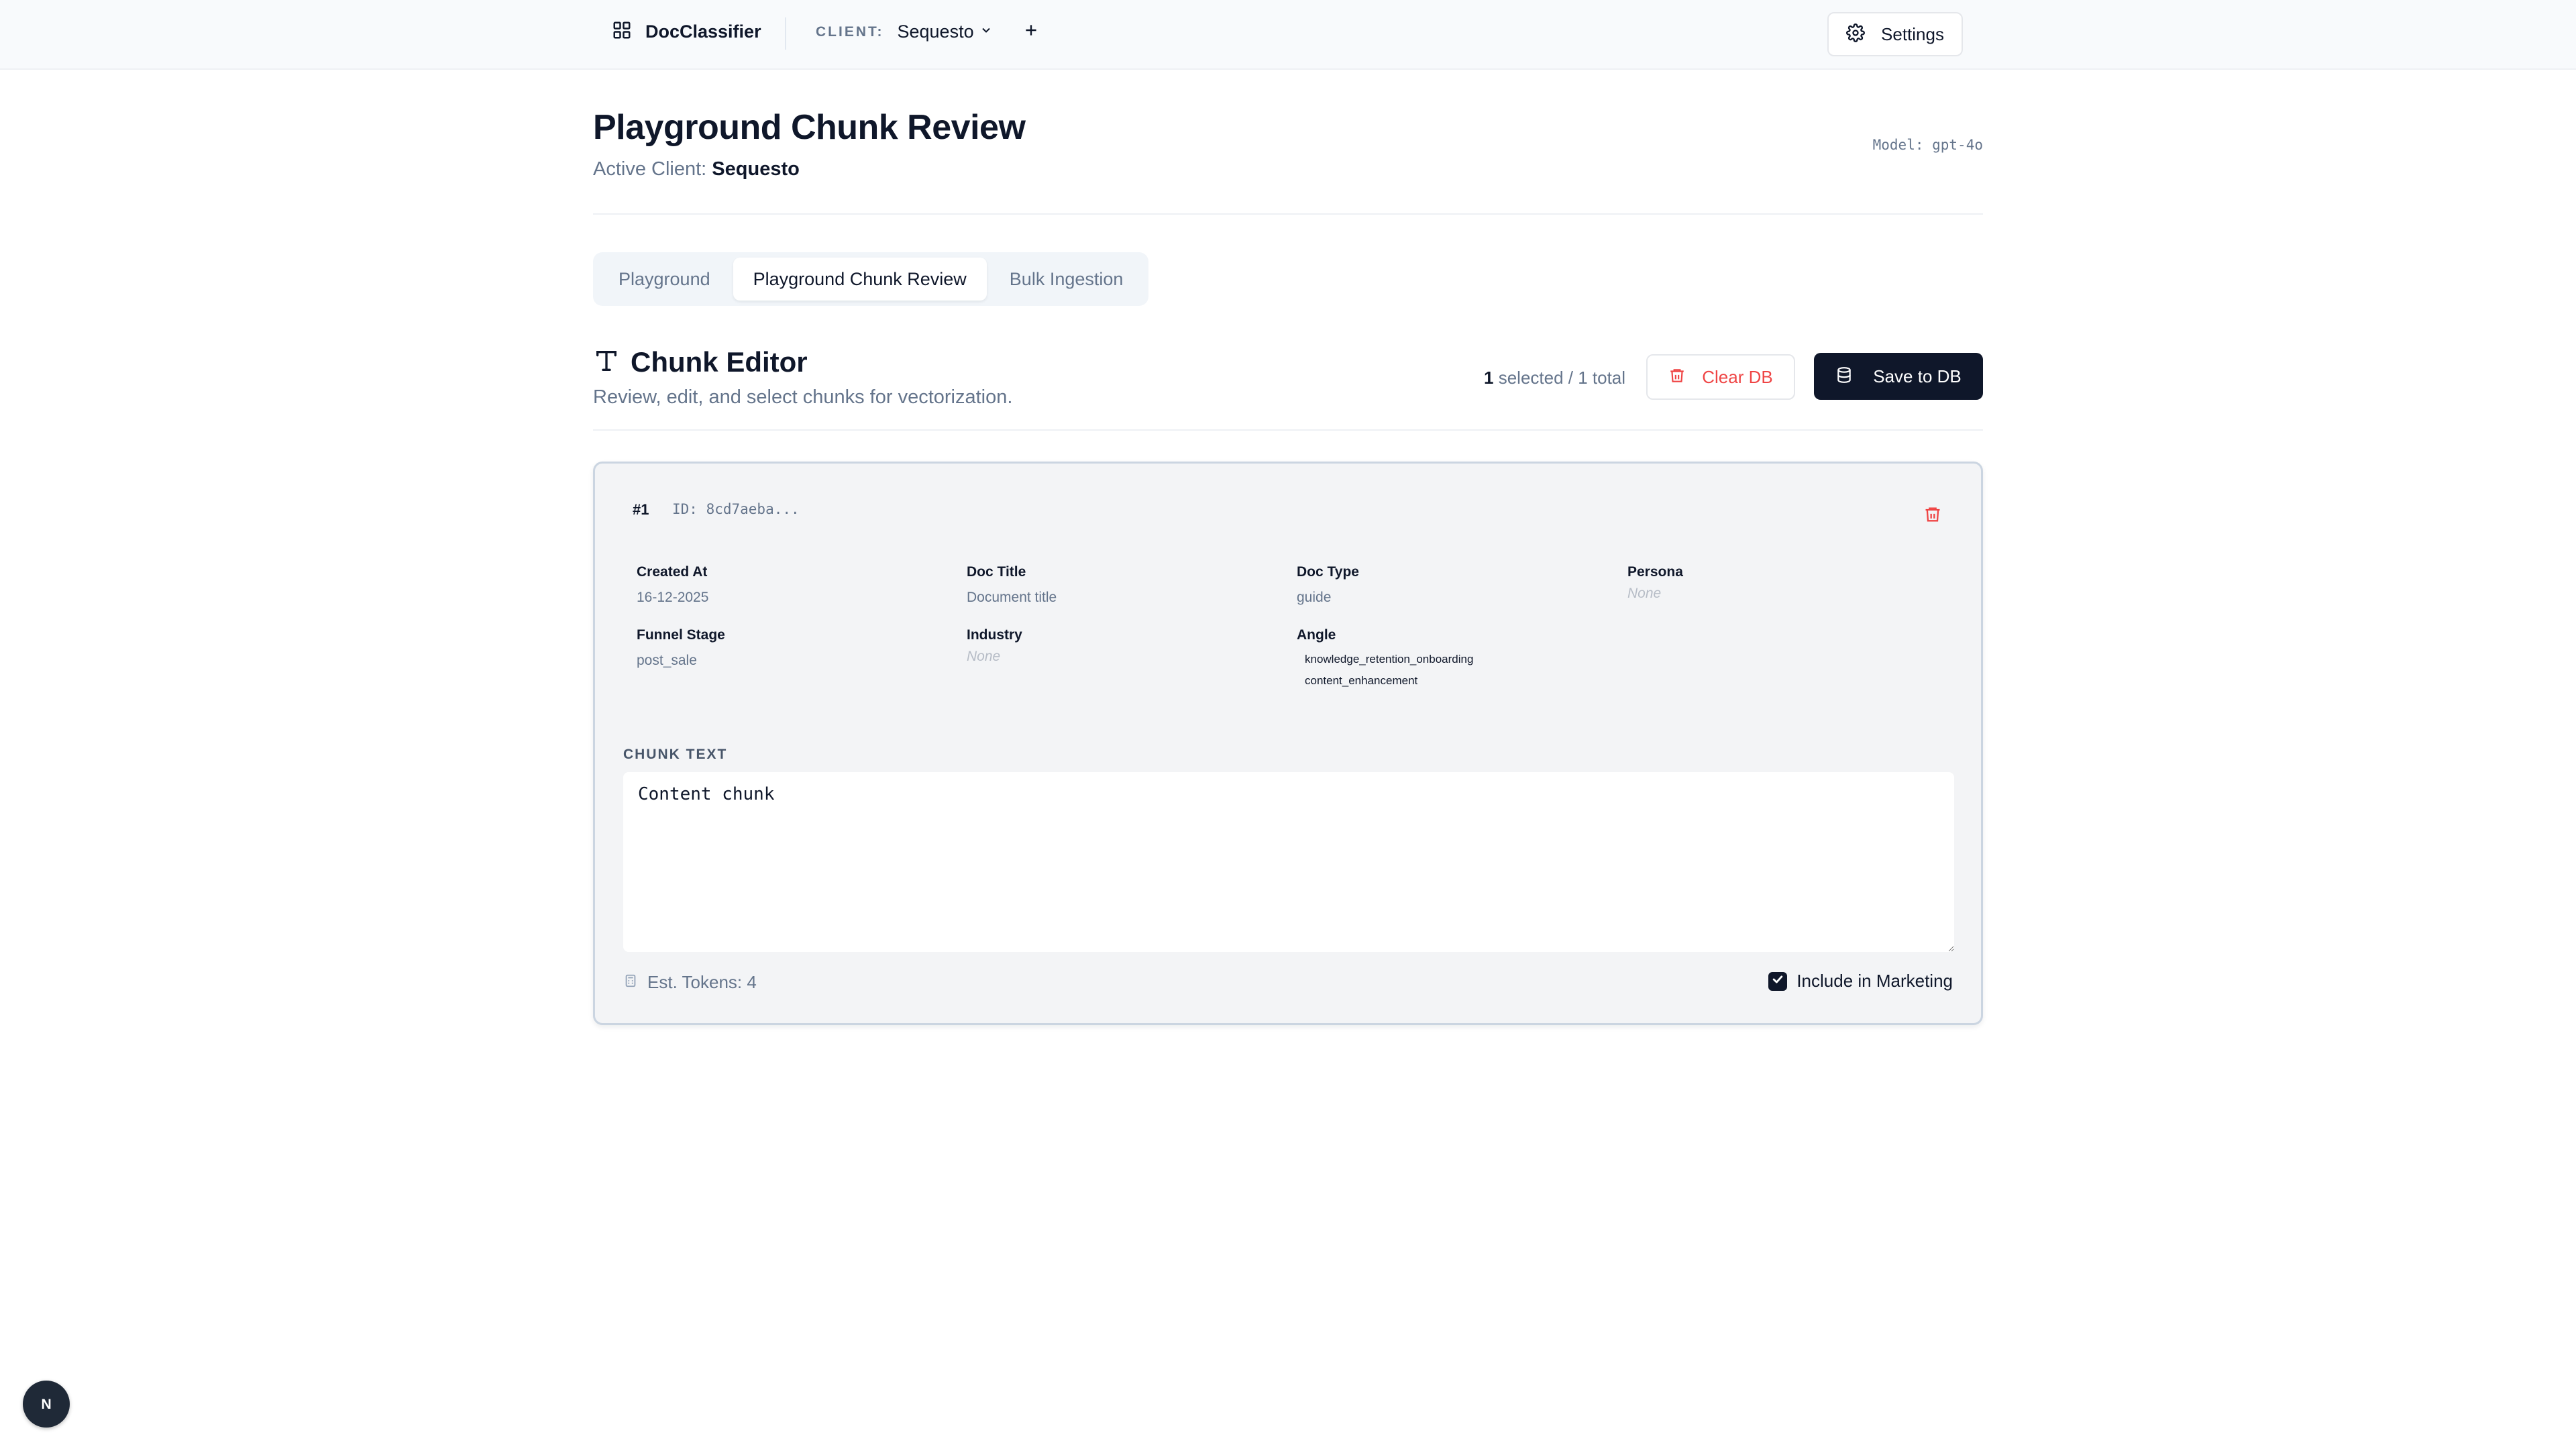  What do you see at coordinates (860, 279) in the screenshot?
I see `tab-playground-chunk-review: Playground Chunk Review` at bounding box center [860, 279].